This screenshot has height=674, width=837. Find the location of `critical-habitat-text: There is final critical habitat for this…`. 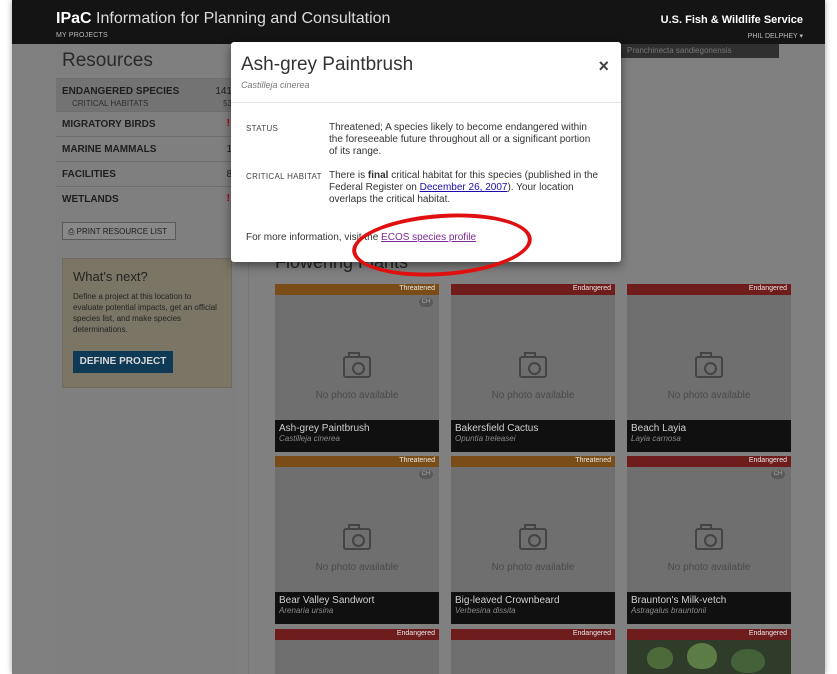

critical-habitat-text: There is final critical habitat for this… is located at coordinates (465, 188).